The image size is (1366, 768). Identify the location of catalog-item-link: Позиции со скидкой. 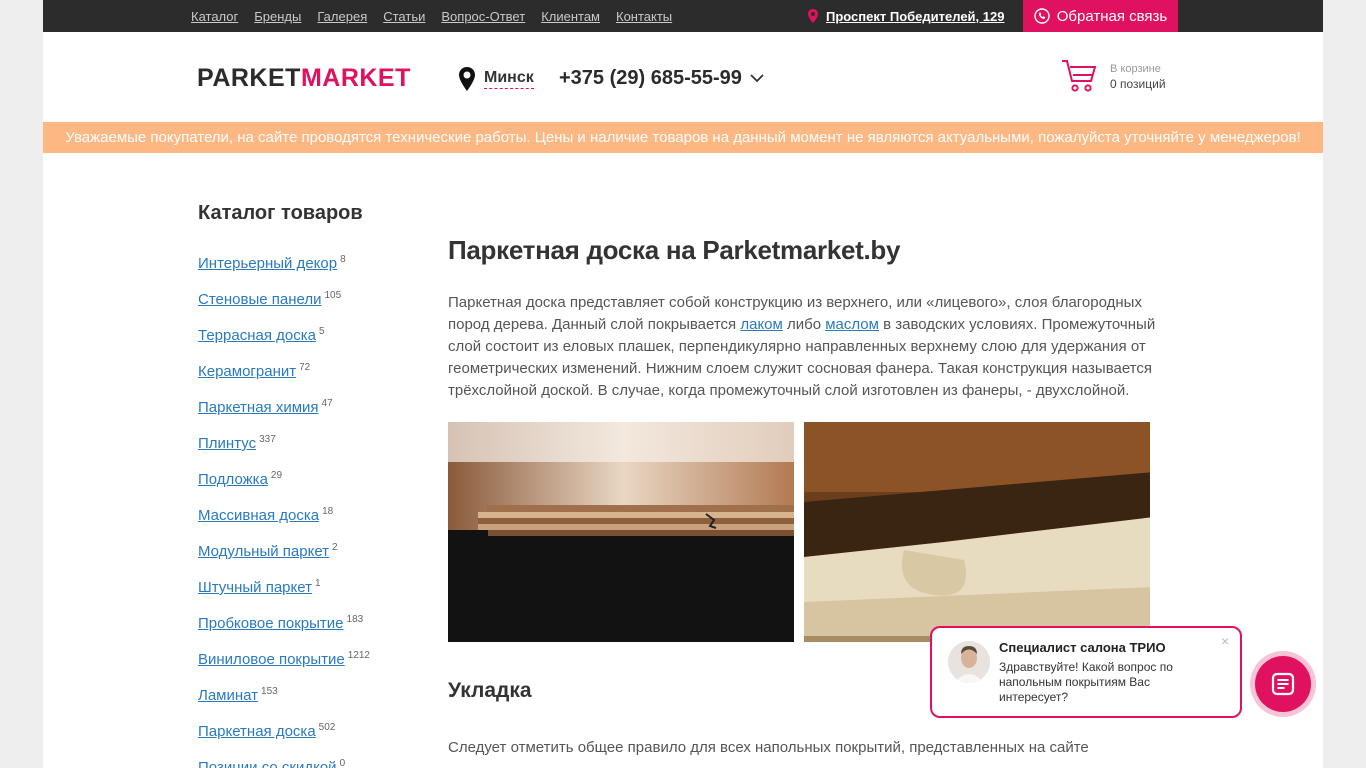
(267, 763).